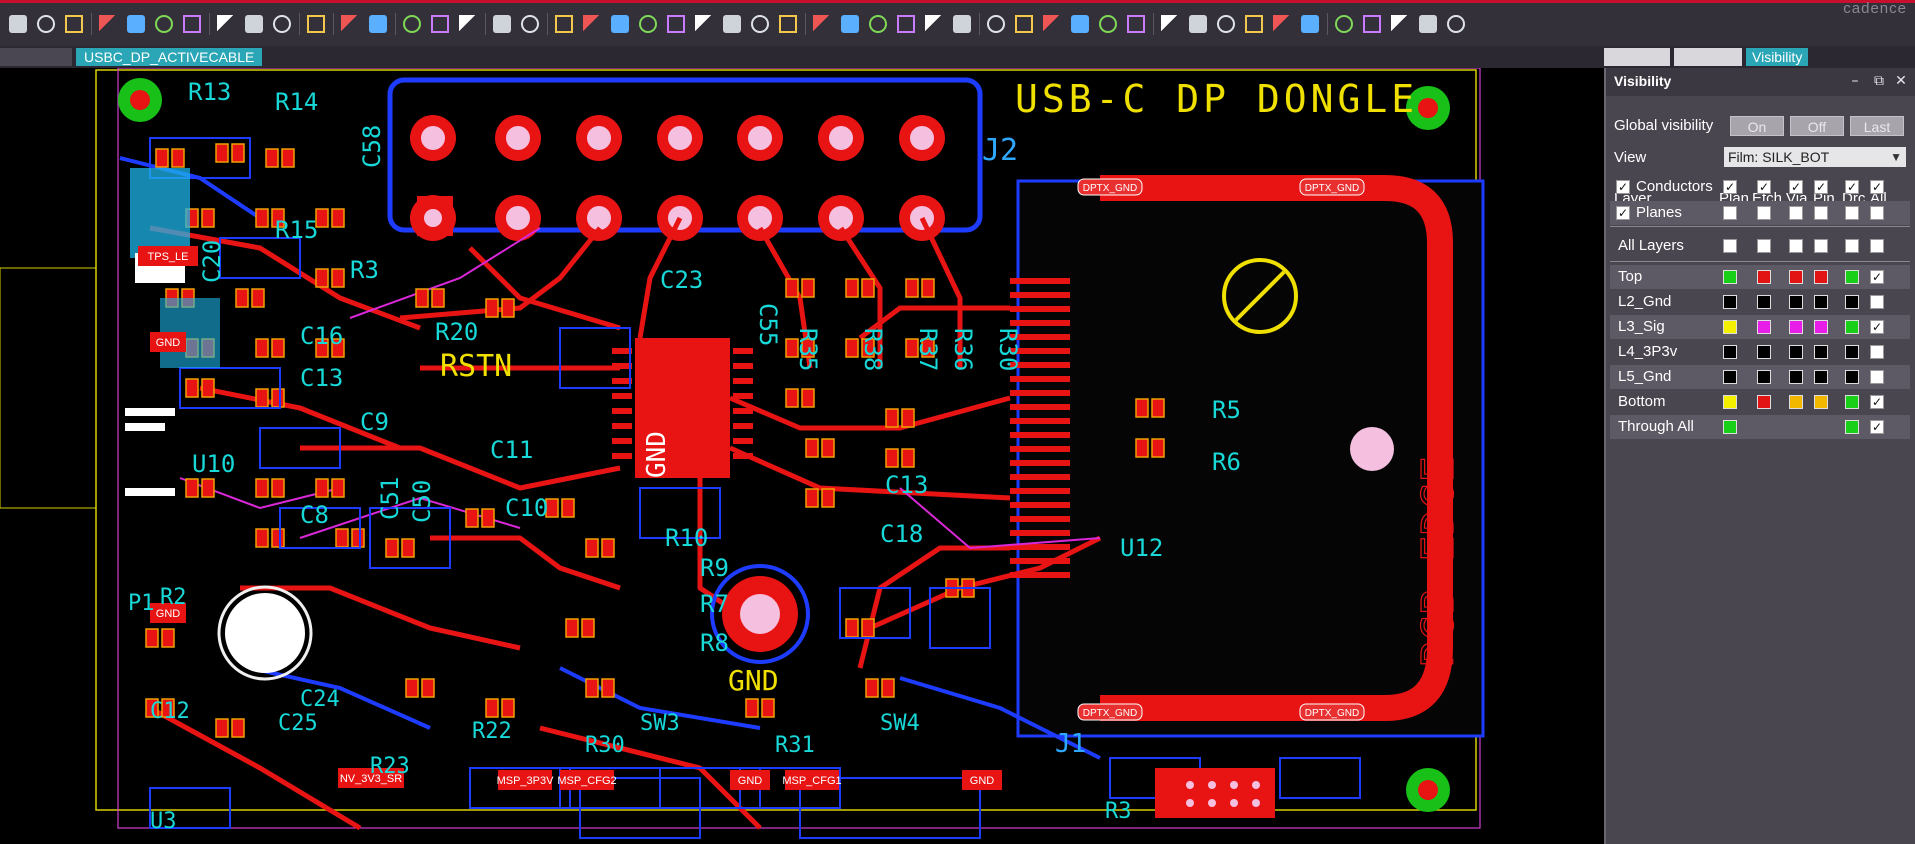 The height and width of the screenshot is (844, 1915). What do you see at coordinates (1108, 24) in the screenshot?
I see `dehighlight-icon` at bounding box center [1108, 24].